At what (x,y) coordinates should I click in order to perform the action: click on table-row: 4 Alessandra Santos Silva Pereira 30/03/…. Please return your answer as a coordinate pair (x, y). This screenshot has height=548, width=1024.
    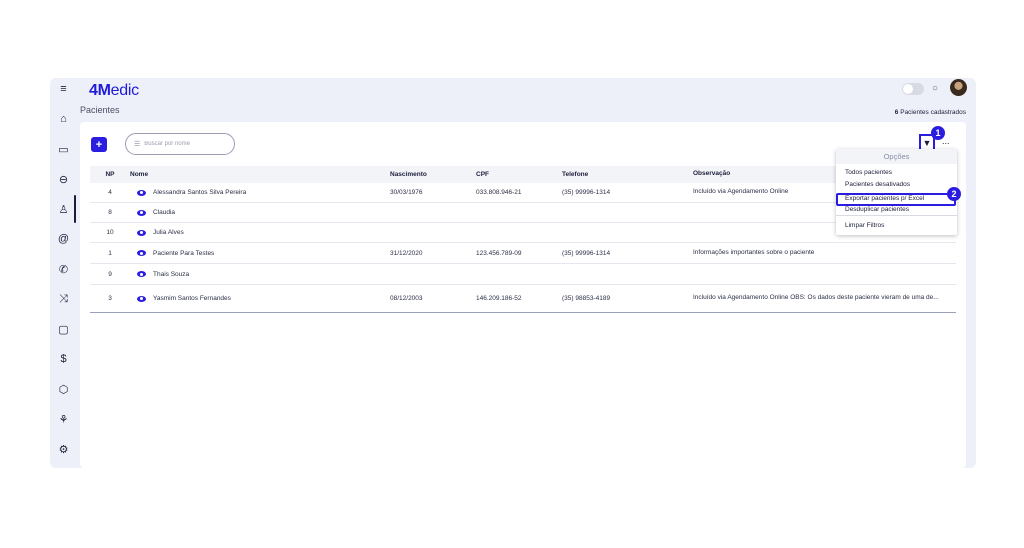
    Looking at the image, I should click on (523, 193).